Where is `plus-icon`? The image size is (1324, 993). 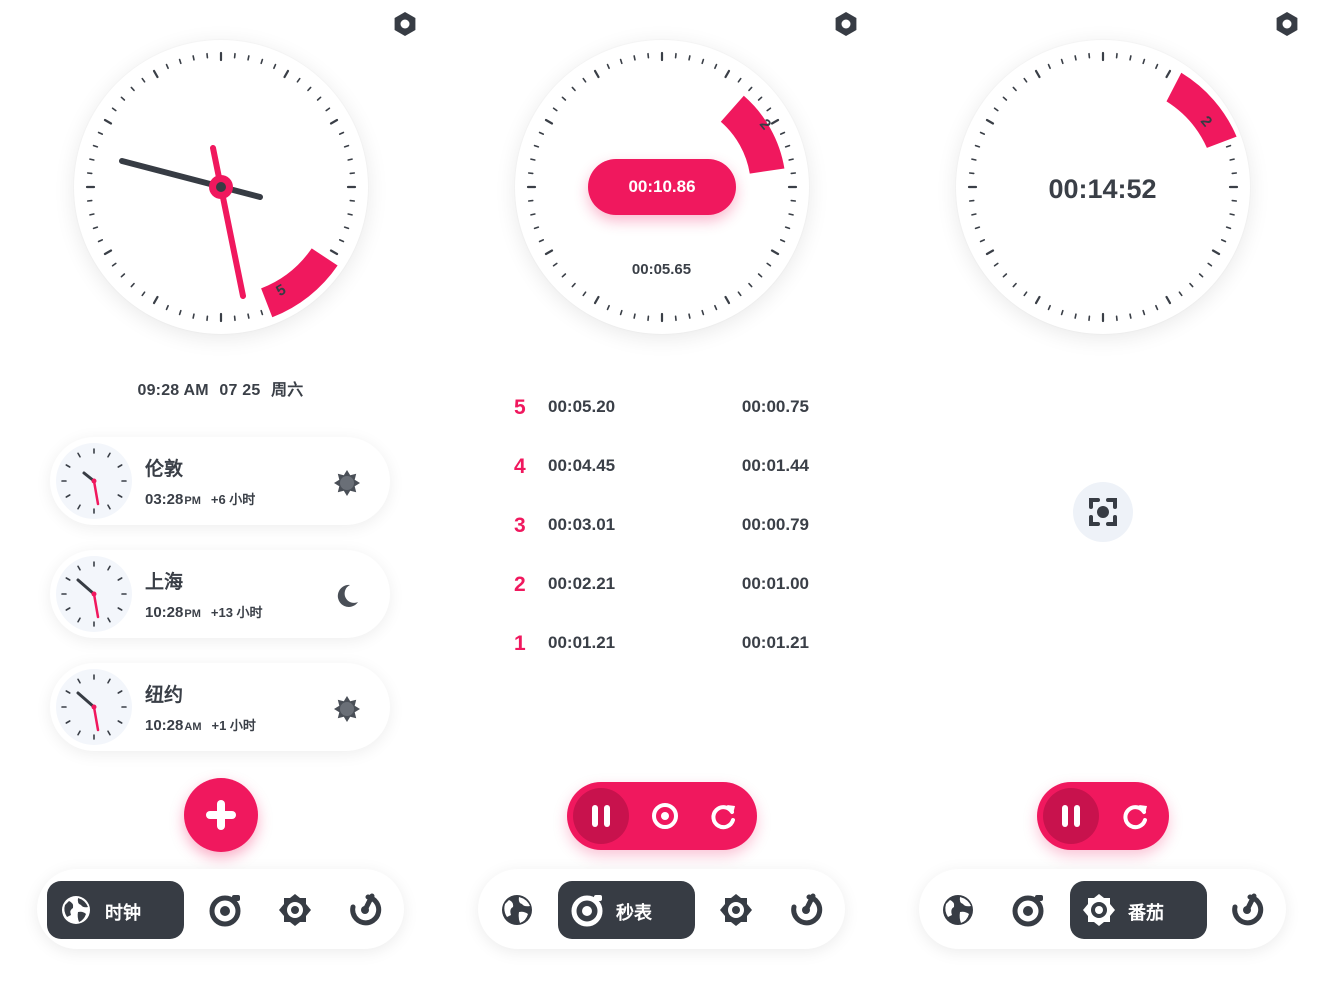 plus-icon is located at coordinates (221, 815).